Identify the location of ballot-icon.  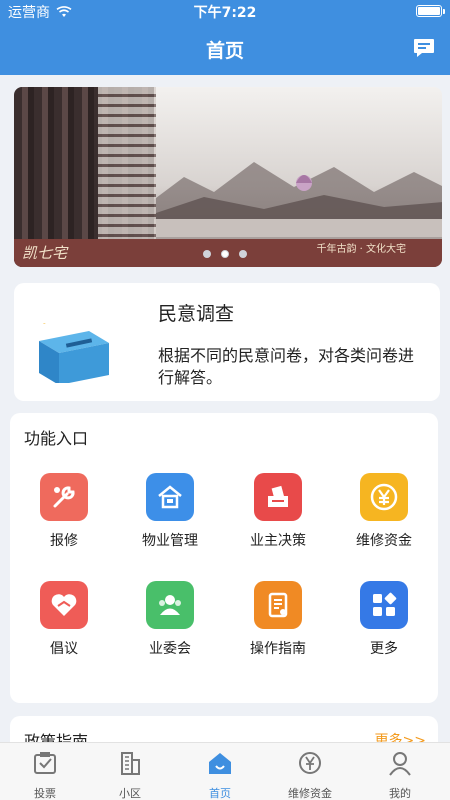
(278, 497).